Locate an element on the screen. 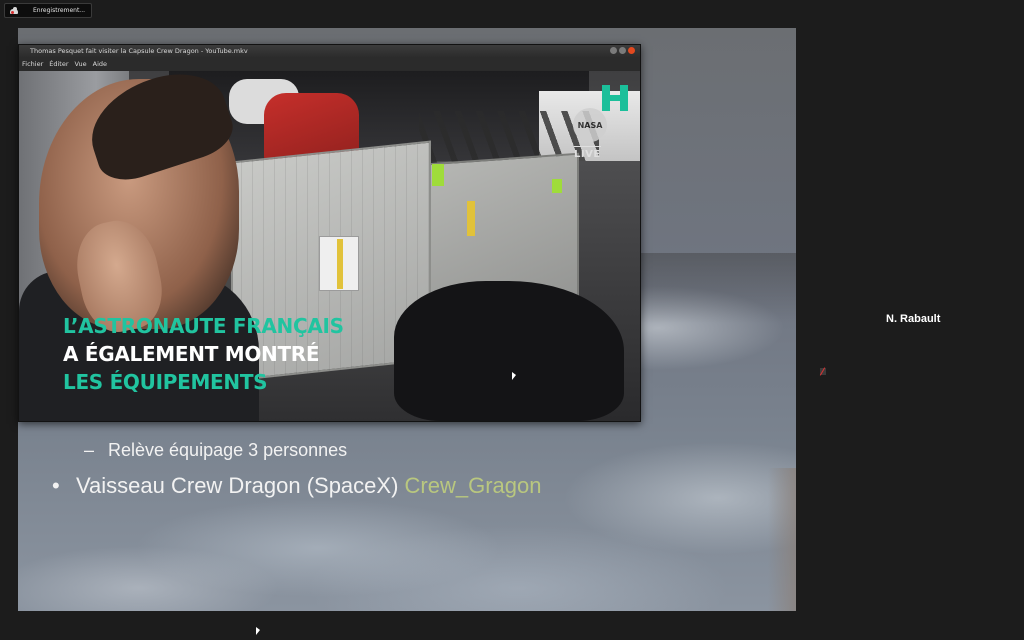 The width and height of the screenshot is (1024, 640). video-caption-line-3: LES ÉQUIPEMENTS is located at coordinates (165, 382).